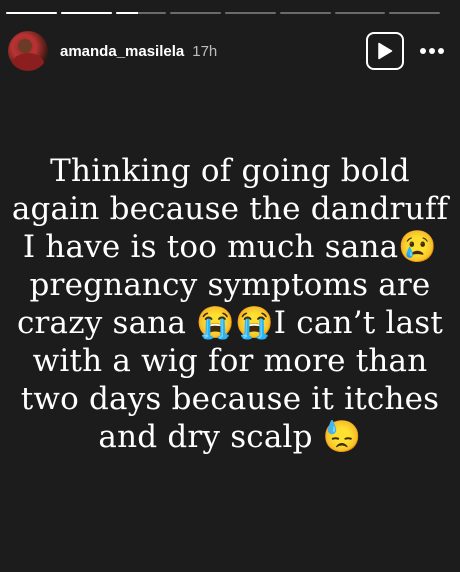  Describe the element at coordinates (122, 51) in the screenshot. I see `username-link: amanda_masilela` at that location.